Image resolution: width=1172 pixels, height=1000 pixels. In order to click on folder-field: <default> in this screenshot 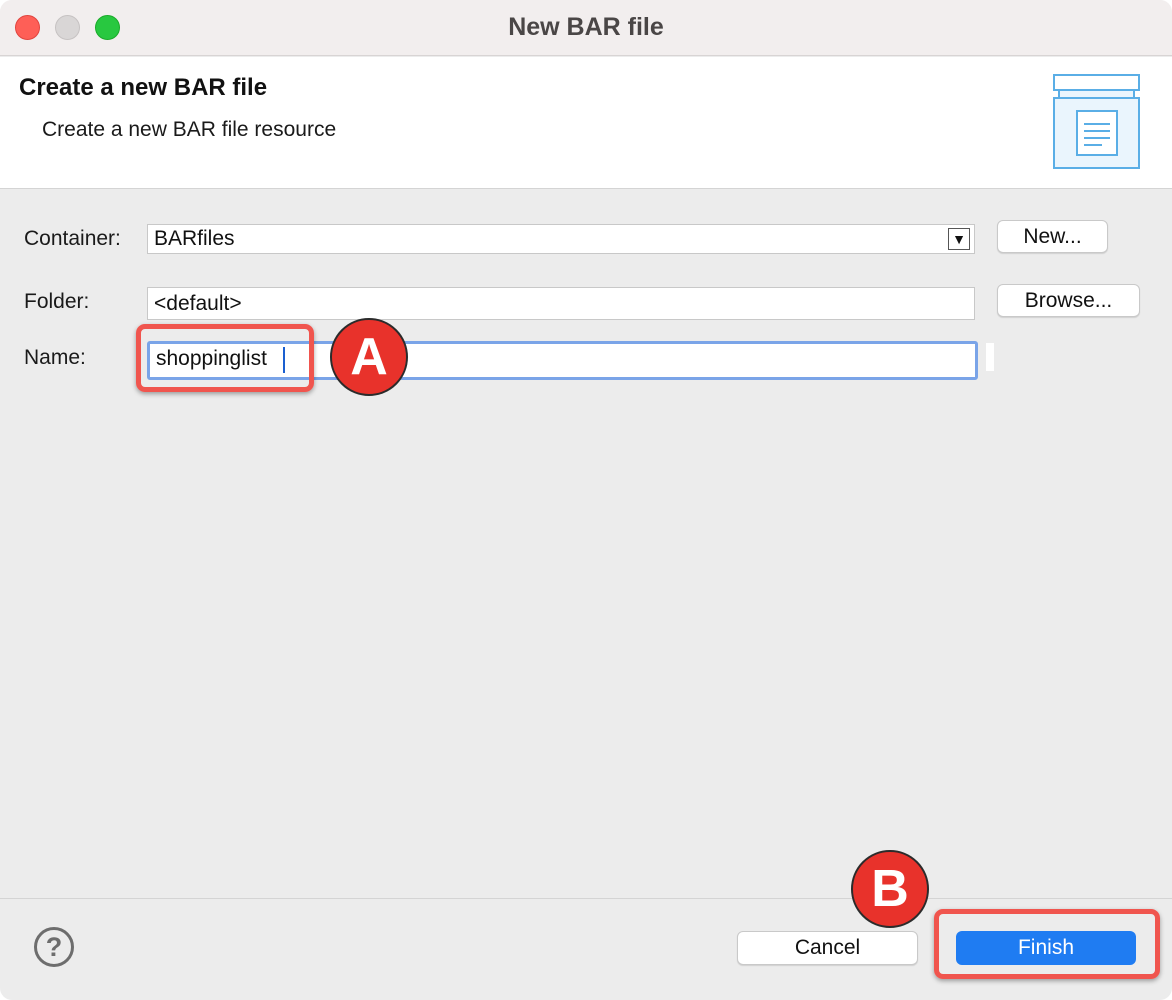, I will do `click(561, 303)`.